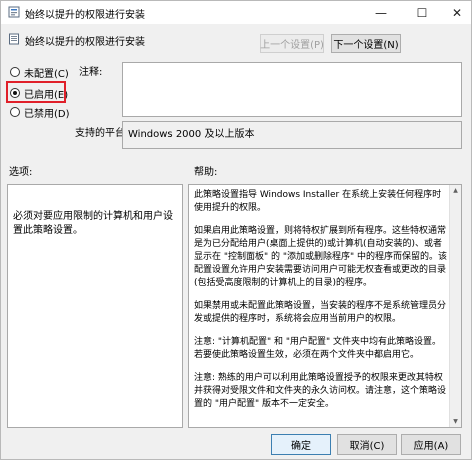  Describe the element at coordinates (102, 133) in the screenshot. I see `supported-platform-label: 支持的平台:` at that location.